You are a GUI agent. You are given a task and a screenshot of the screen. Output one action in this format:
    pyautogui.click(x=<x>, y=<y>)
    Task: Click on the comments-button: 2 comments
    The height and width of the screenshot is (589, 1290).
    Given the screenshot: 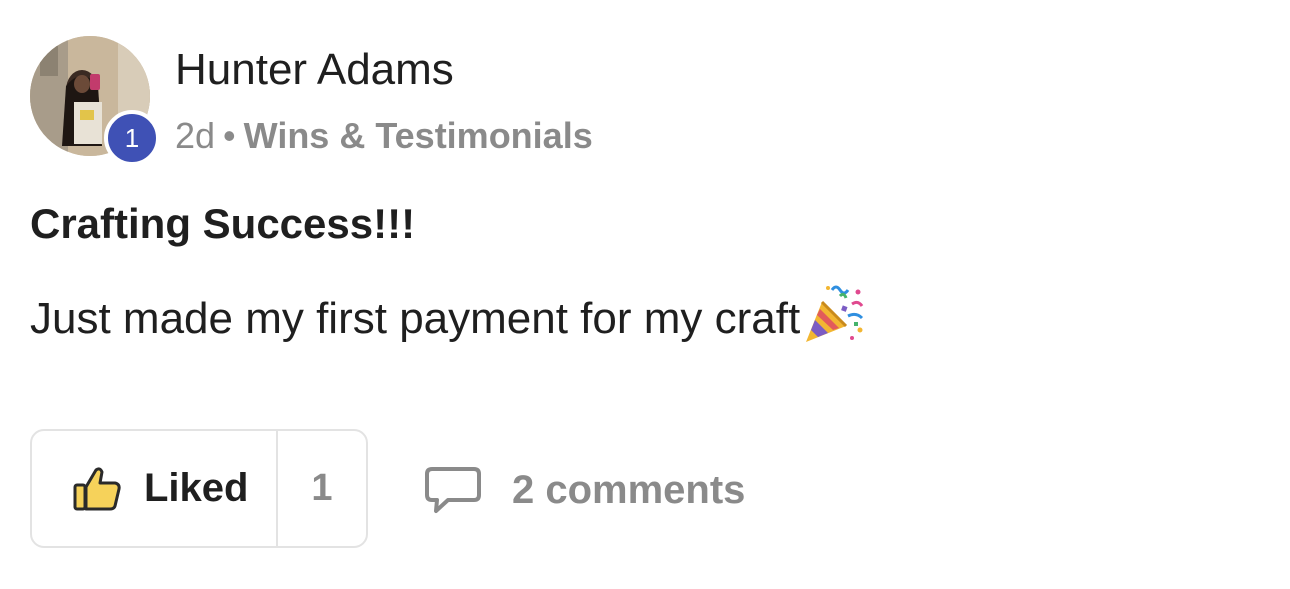 What is the action you would take?
    pyautogui.click(x=584, y=490)
    